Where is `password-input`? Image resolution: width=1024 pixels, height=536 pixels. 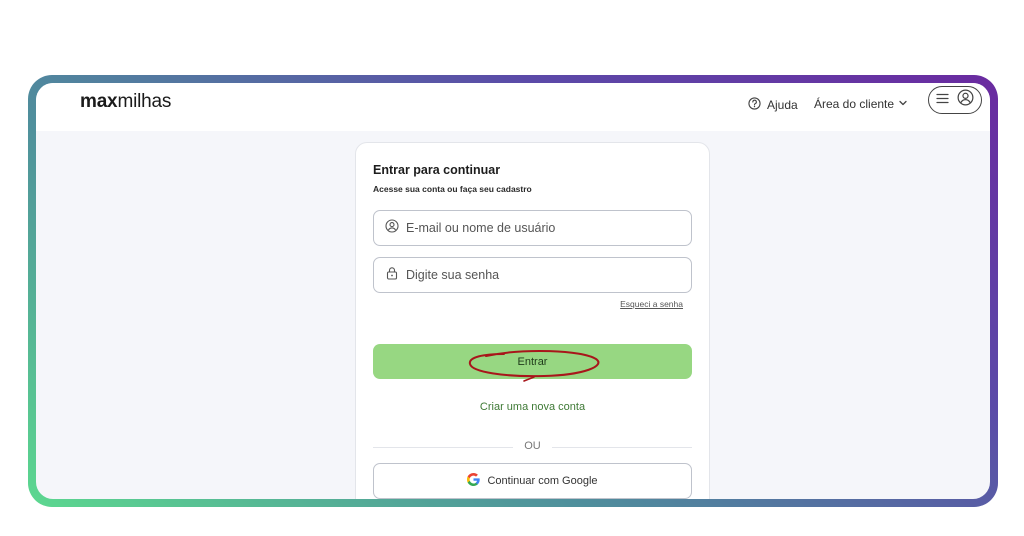
password-input is located at coordinates (541, 275).